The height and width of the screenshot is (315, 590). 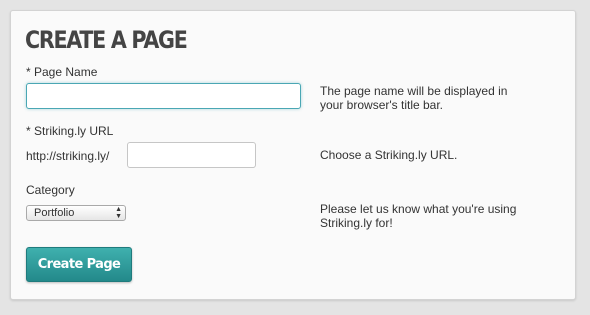 I want to click on select-arrows-icon: ▲ ▼, so click(x=118, y=213).